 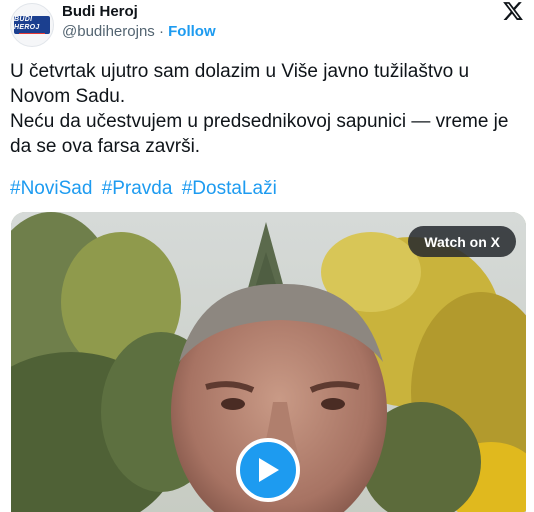 I want to click on hashtag-novisad: #NoviSad, so click(x=51, y=188).